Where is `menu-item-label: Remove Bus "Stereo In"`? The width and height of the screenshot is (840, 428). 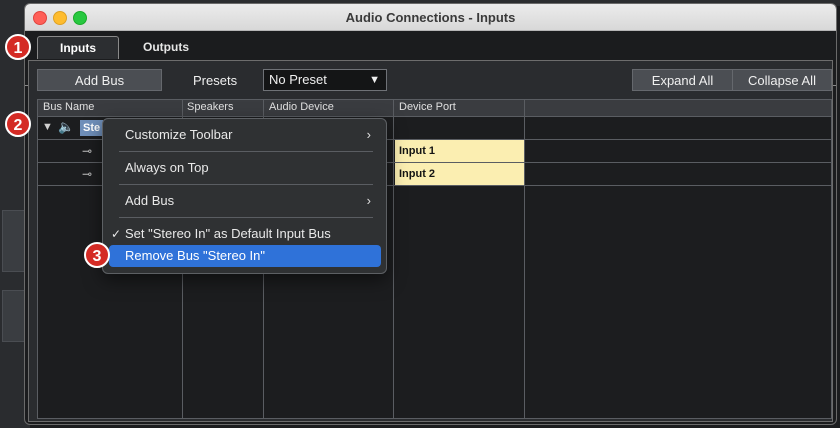
menu-item-label: Remove Bus "Stereo In" is located at coordinates (195, 255).